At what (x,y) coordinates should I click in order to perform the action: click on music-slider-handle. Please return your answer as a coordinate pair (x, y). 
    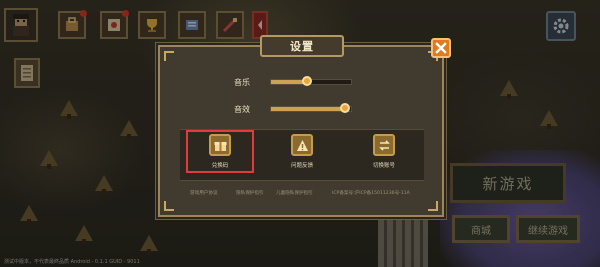
    Looking at the image, I should click on (307, 81).